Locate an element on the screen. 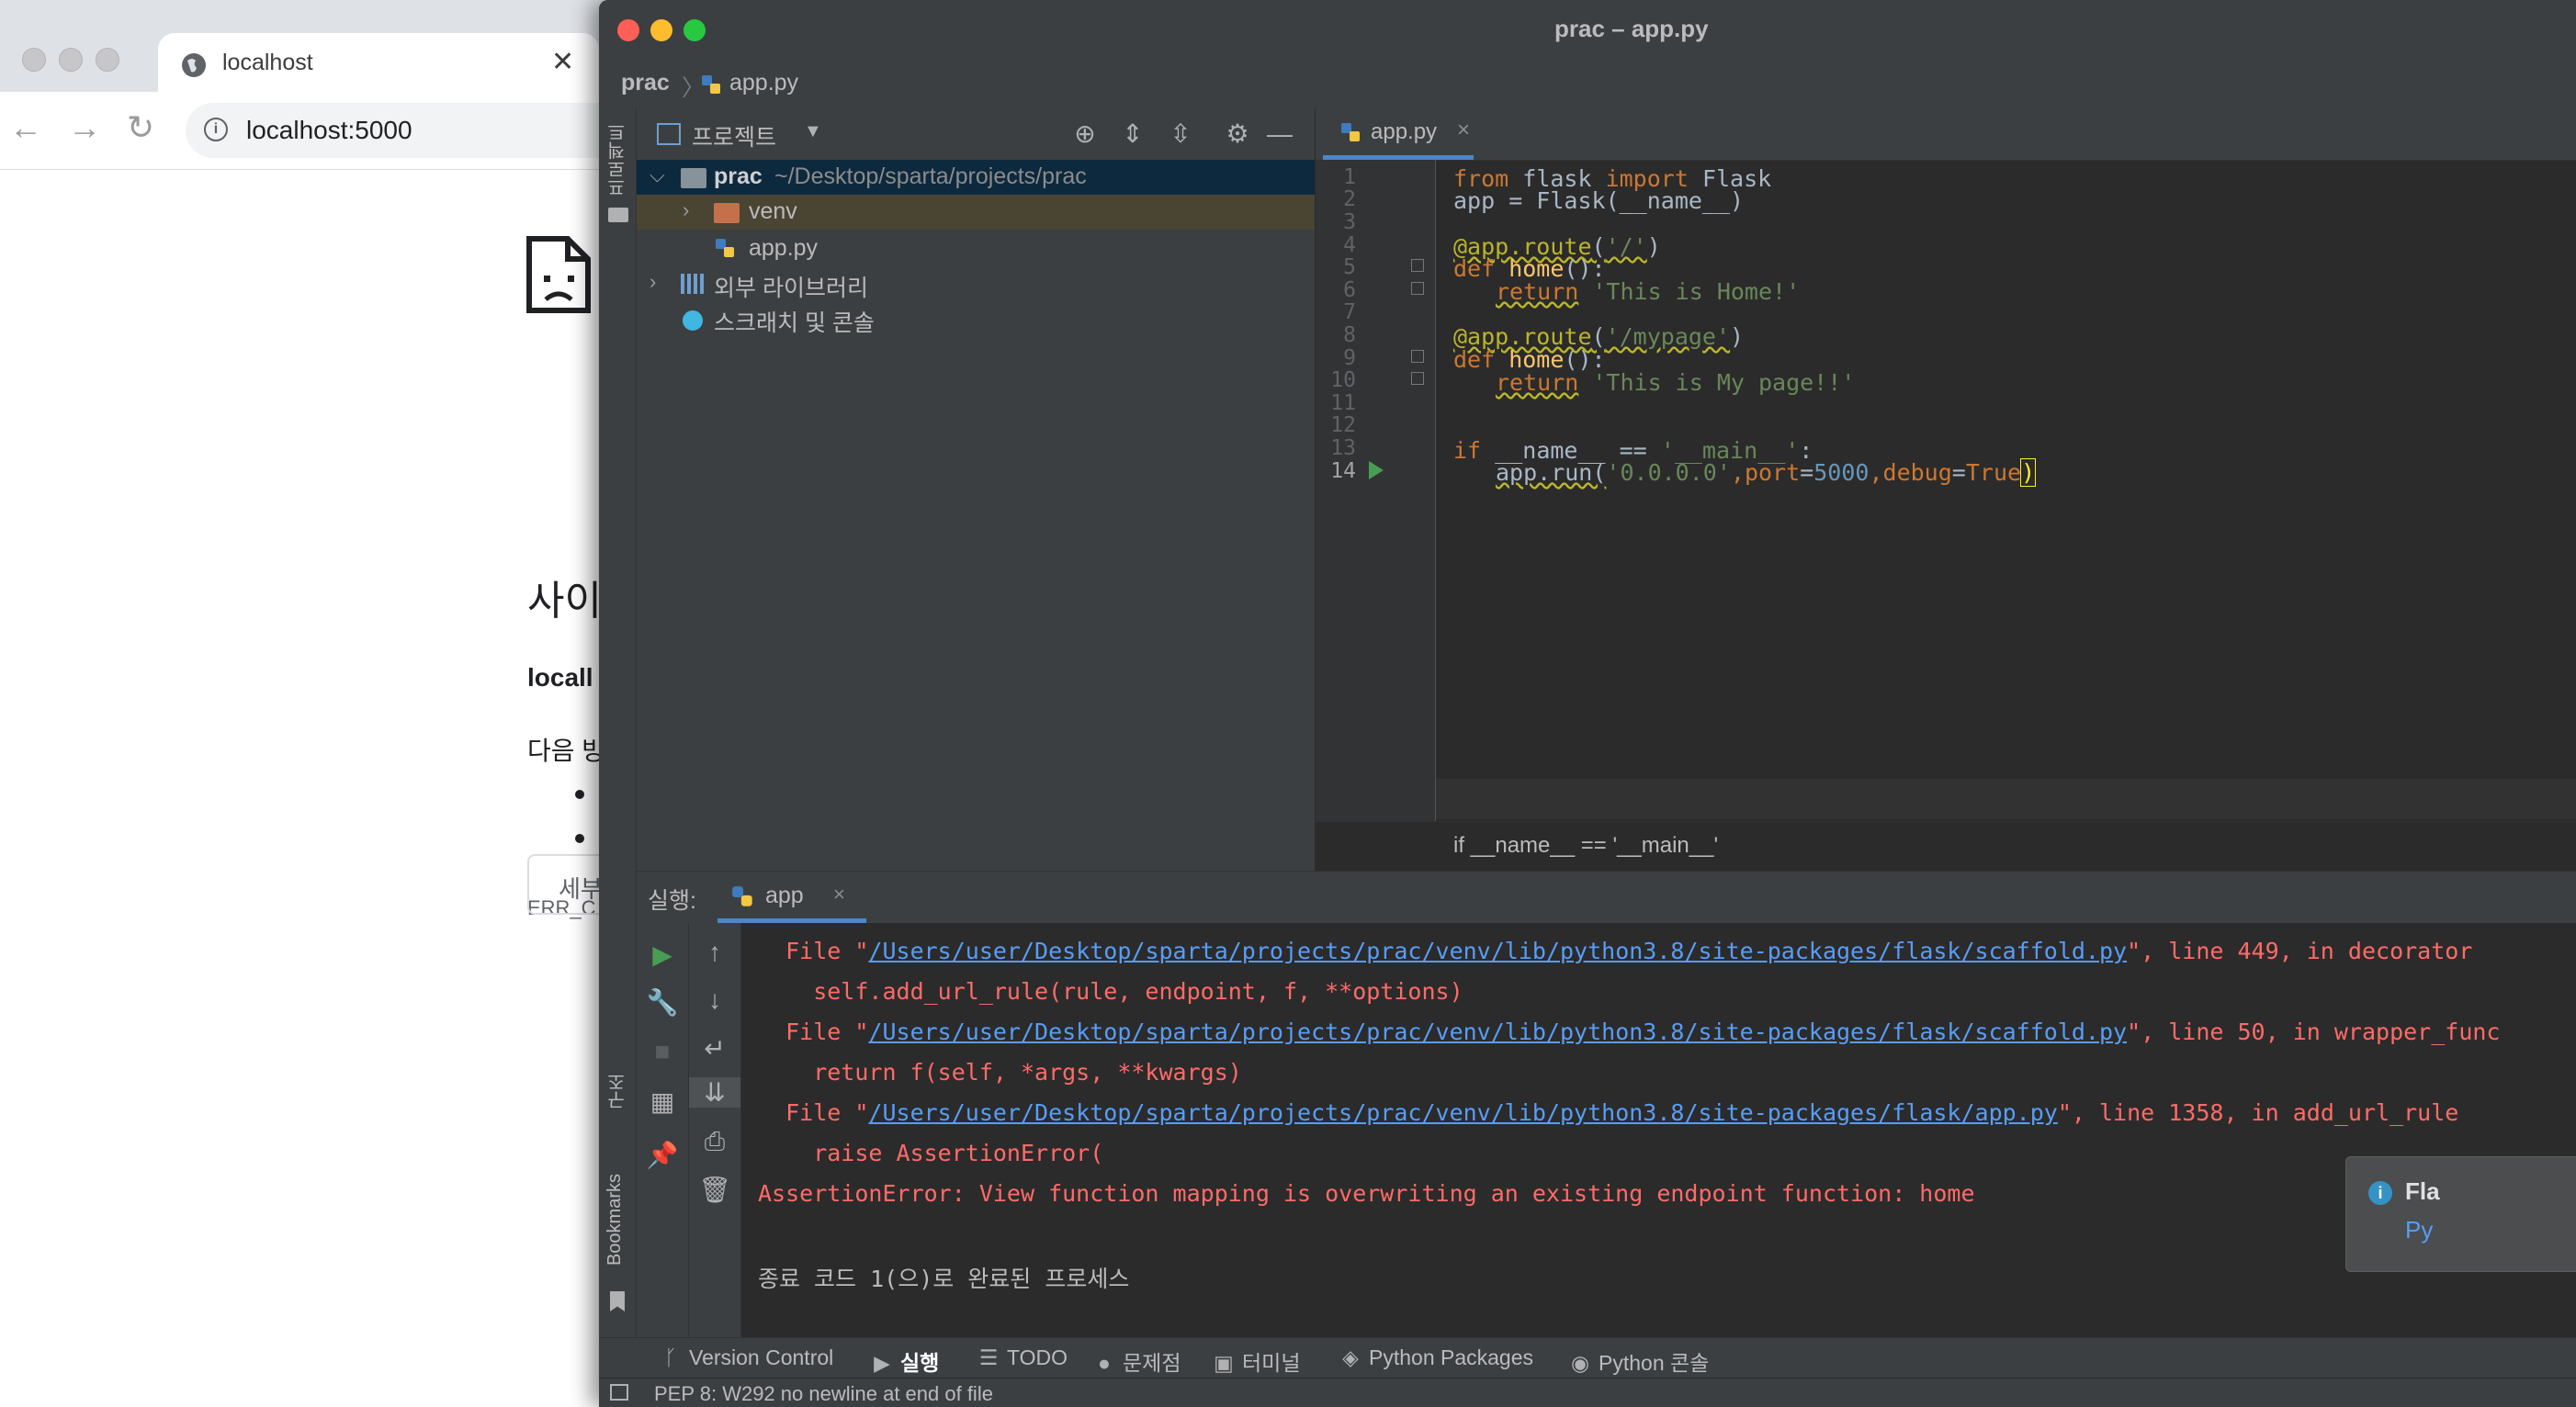 This screenshot has width=2576, height=1407. window-title: prac – app.py is located at coordinates (1631, 28).